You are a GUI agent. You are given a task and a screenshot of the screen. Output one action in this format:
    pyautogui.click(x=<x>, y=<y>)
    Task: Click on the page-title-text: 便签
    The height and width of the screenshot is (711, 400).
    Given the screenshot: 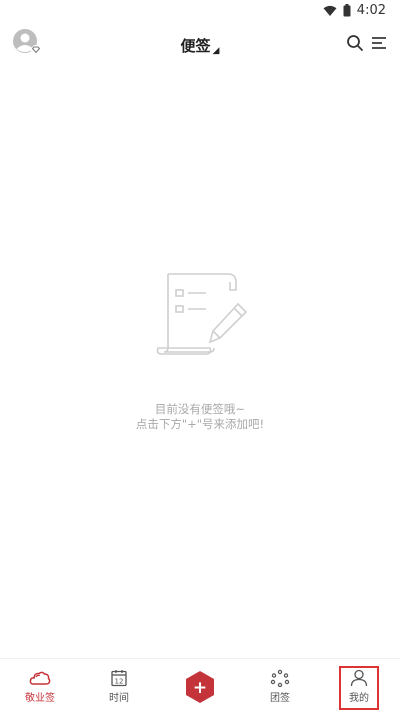 What is the action you would take?
    pyautogui.click(x=195, y=46)
    